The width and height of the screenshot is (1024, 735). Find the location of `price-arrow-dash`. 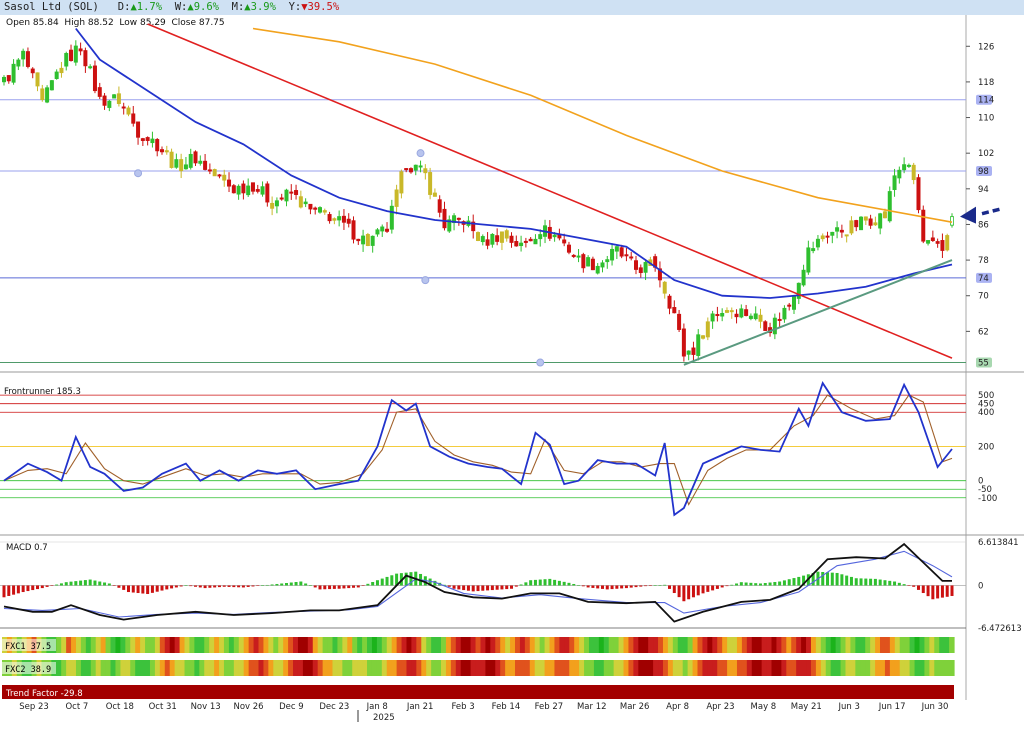

price-arrow-dash is located at coordinates (992, 211).